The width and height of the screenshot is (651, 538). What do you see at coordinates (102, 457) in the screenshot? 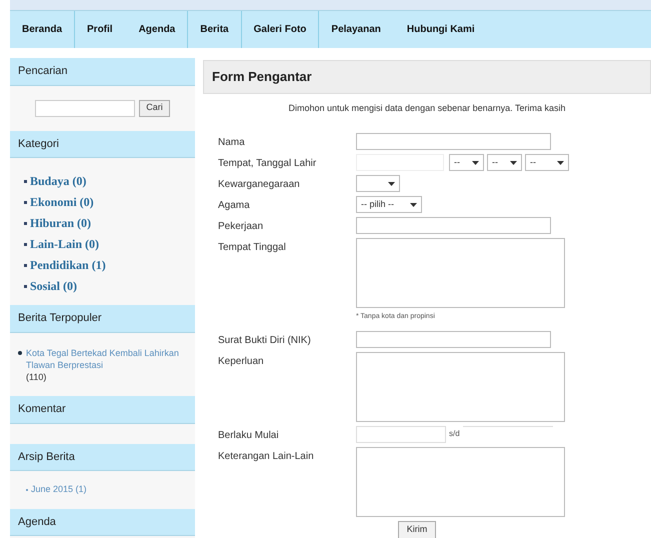
I see `section-header: Arsip Berita` at bounding box center [102, 457].